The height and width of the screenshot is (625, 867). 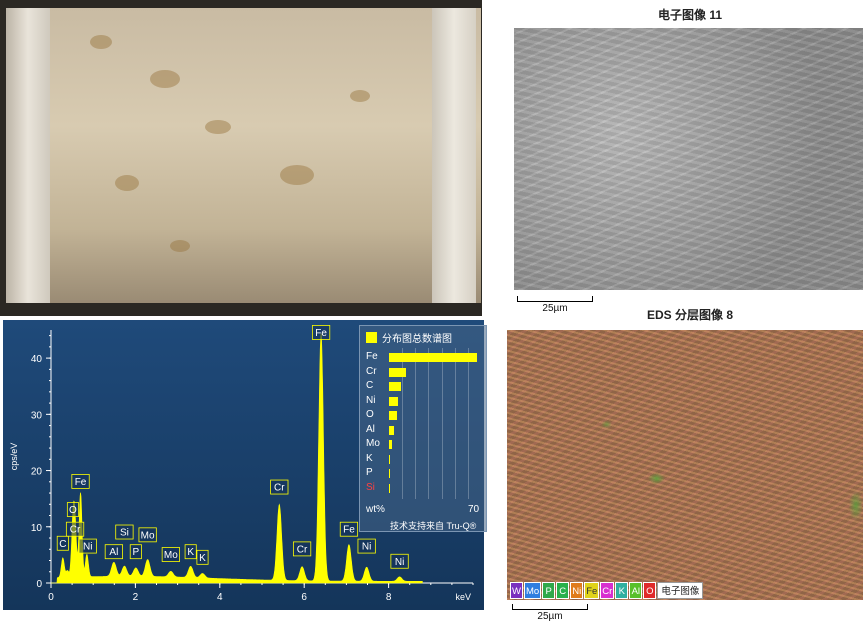 What do you see at coordinates (37, 472) in the screenshot?
I see `y-tick-label: 20` at bounding box center [37, 472].